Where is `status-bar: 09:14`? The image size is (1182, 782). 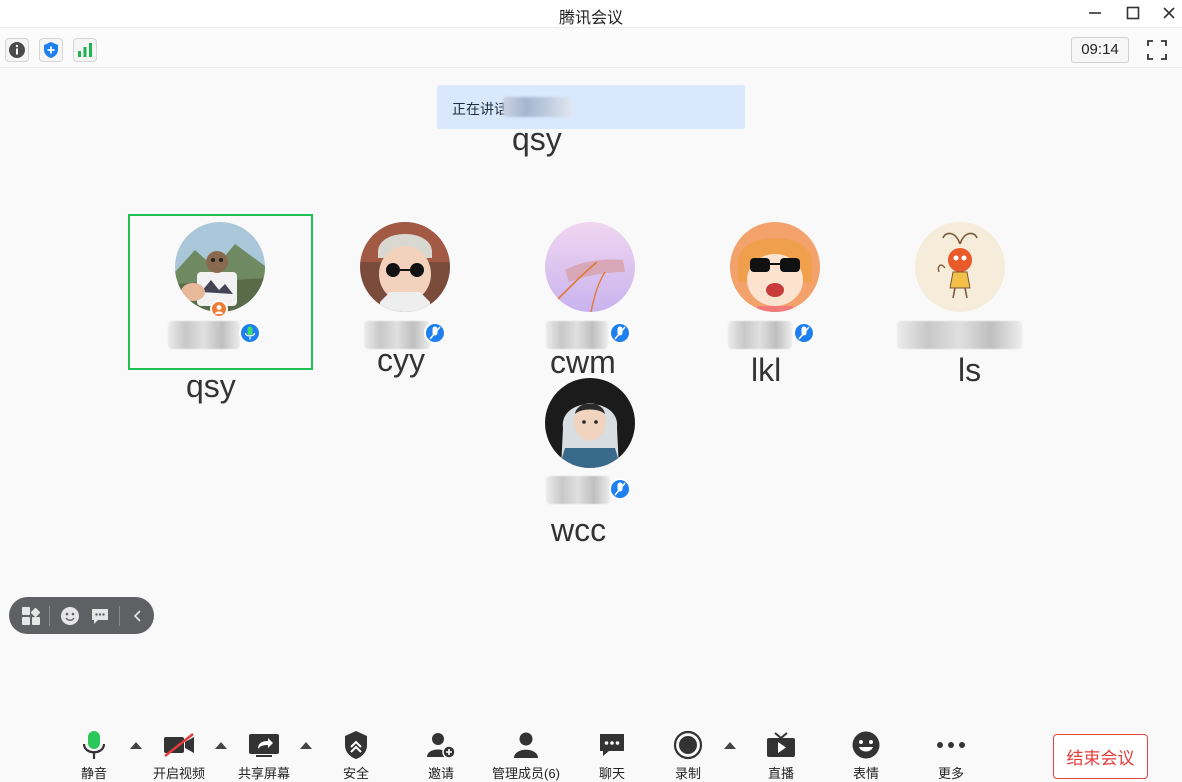 status-bar: 09:14 is located at coordinates (591, 49).